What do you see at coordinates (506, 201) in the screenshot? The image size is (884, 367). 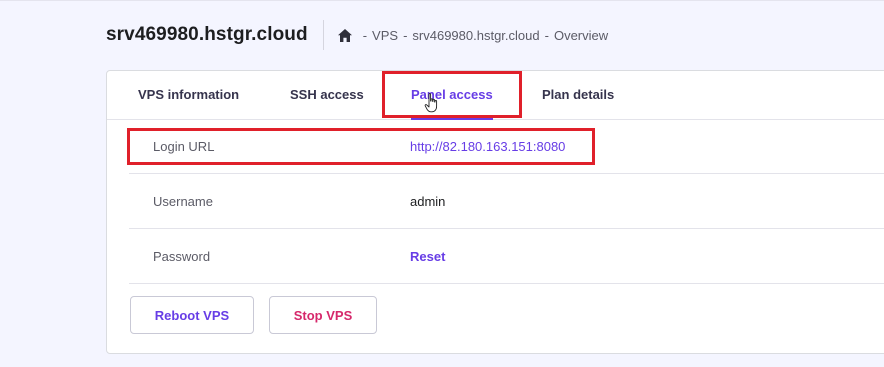 I see `username-row: Username admin` at bounding box center [506, 201].